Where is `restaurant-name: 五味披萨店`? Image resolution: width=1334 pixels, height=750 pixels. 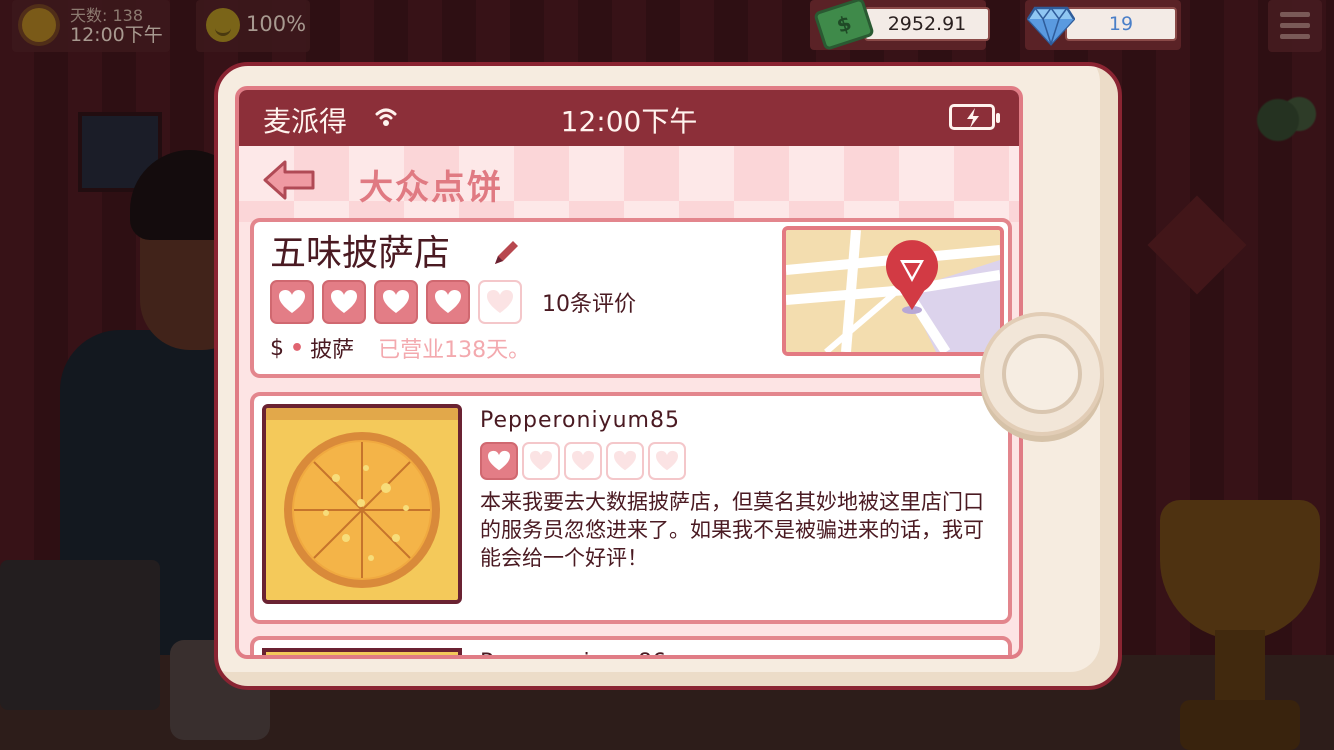 restaurant-name: 五味披萨店 is located at coordinates (360, 253).